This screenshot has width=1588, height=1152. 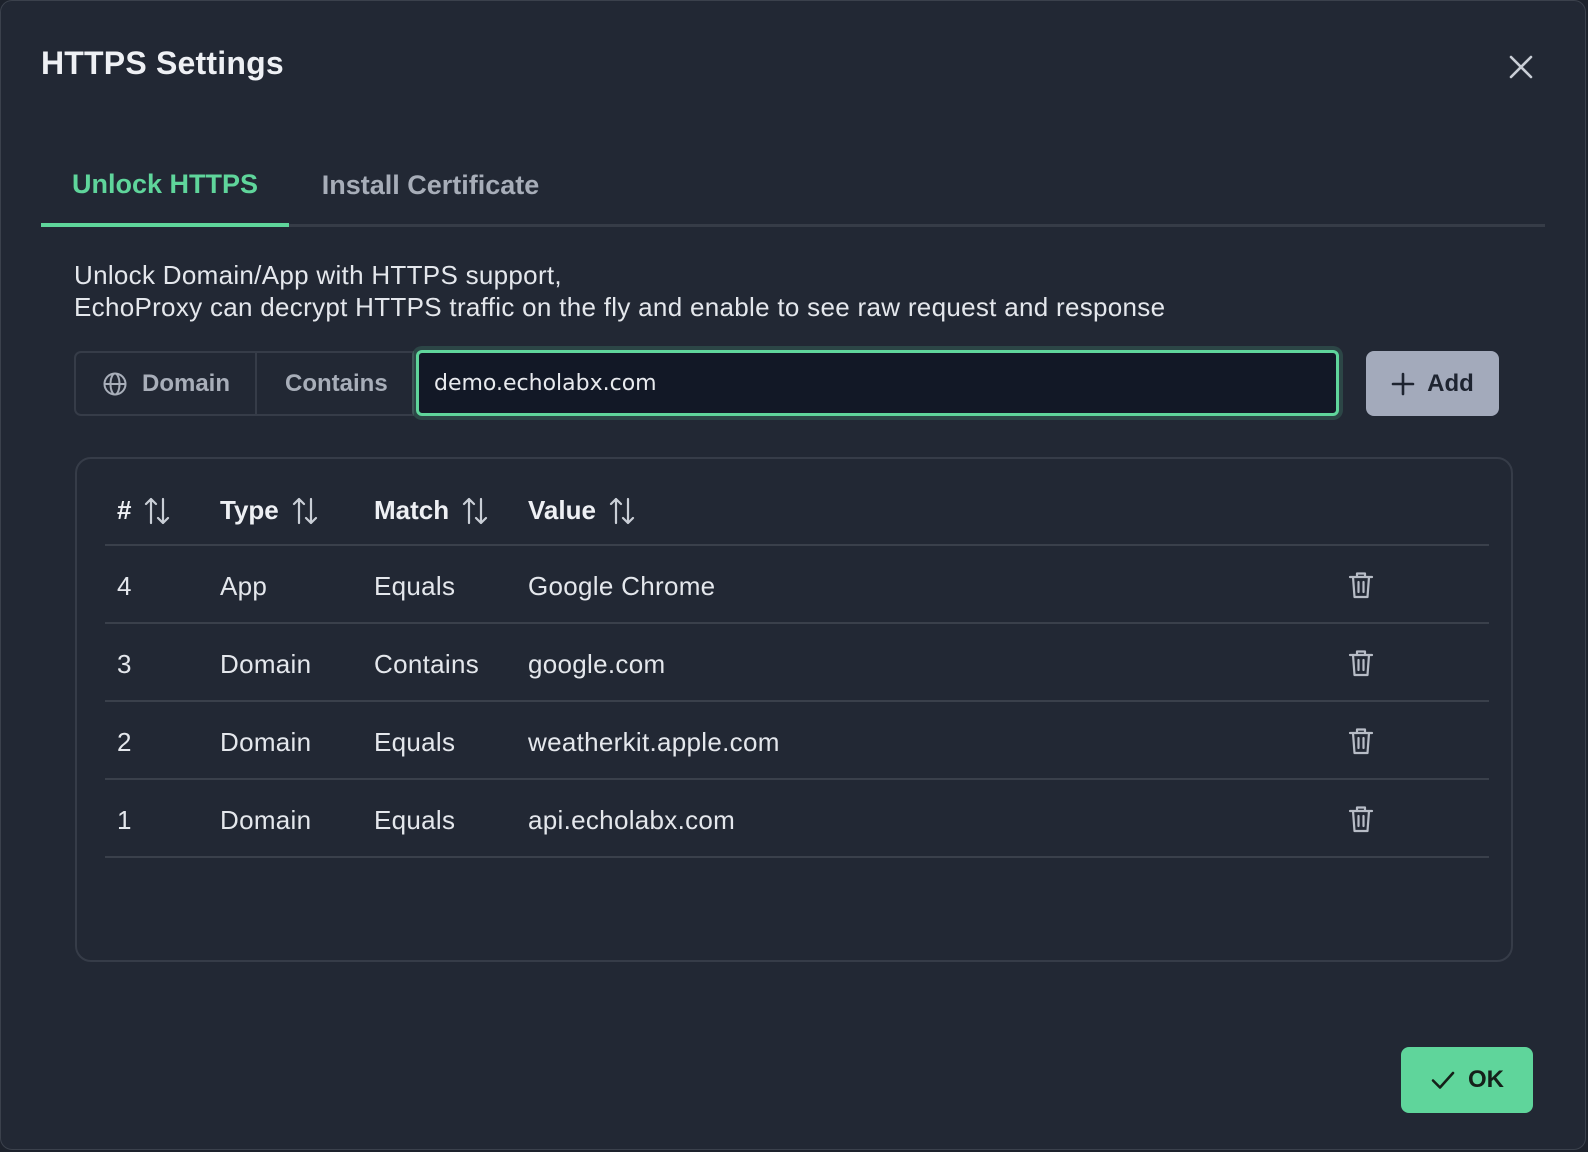 I want to click on cell-value: api.echolabx.com, so click(x=632, y=820).